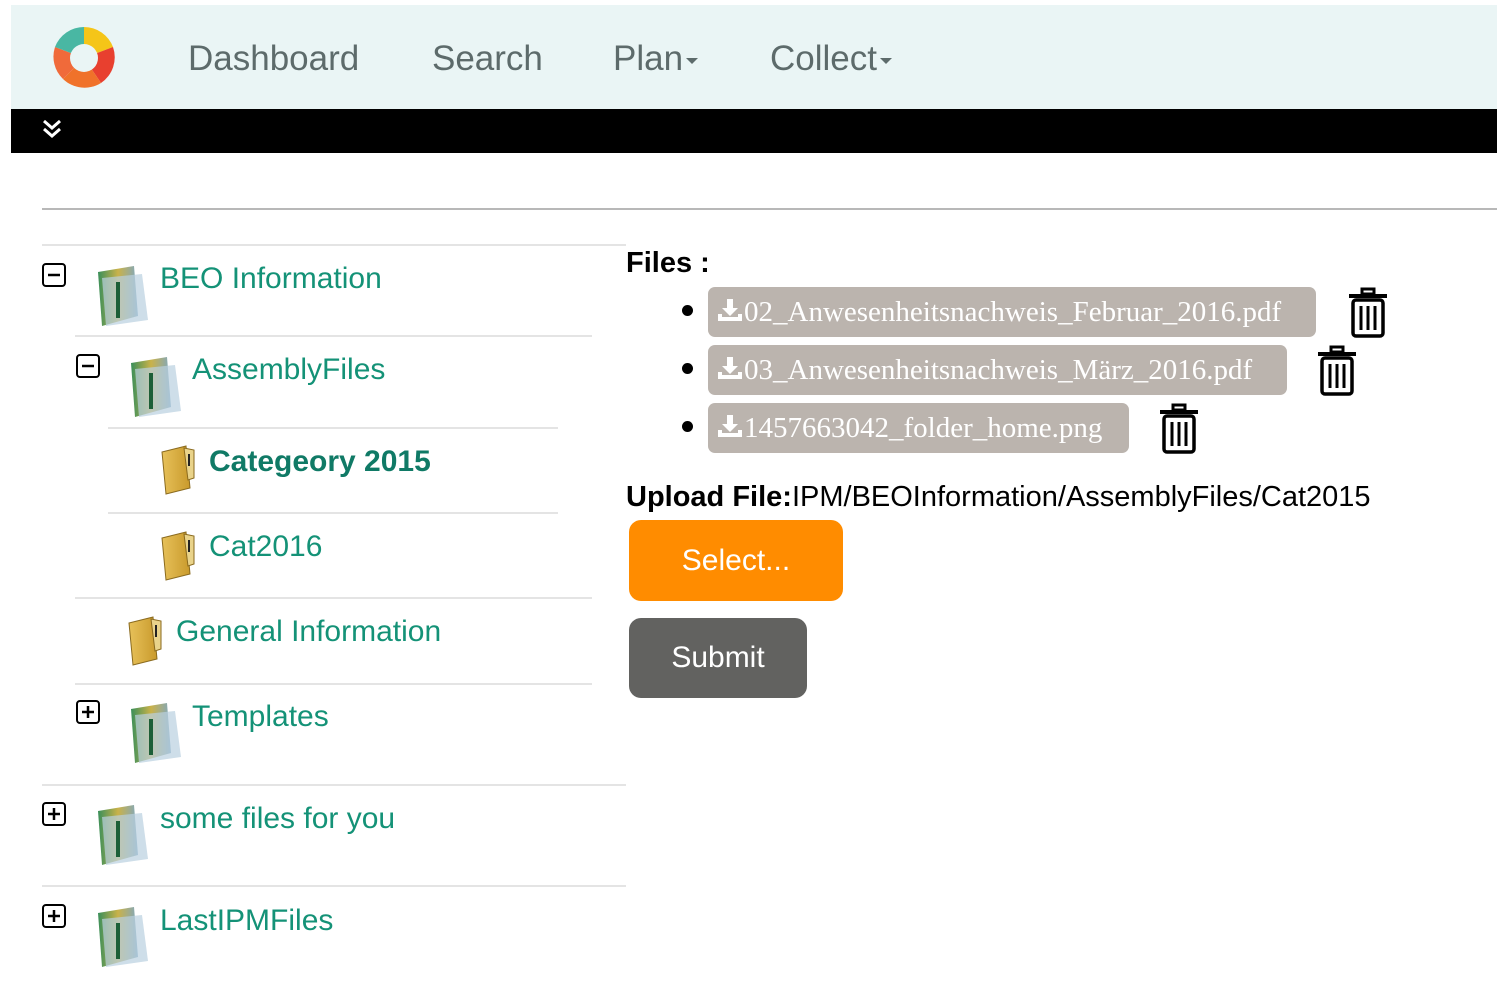 The image size is (1497, 1006). Describe the element at coordinates (754, 131) in the screenshot. I see `secondary-toolbar` at that location.